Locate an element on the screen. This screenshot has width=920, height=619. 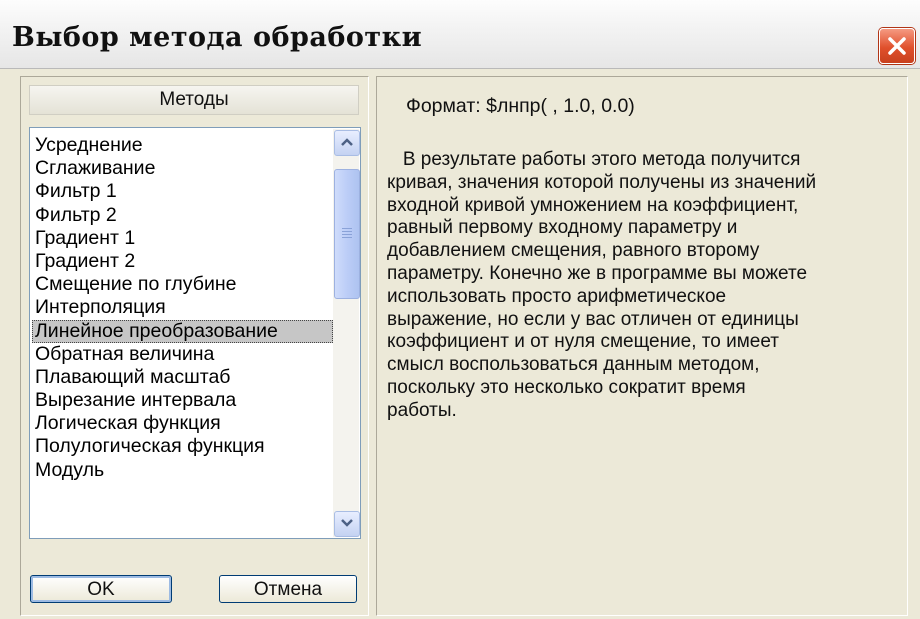
vertical-scrollbar is located at coordinates (346, 333).